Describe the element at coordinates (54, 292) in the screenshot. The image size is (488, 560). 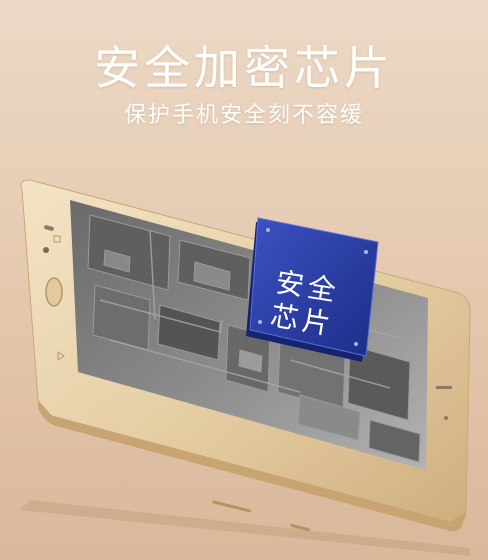
I see `home-button-icon` at that location.